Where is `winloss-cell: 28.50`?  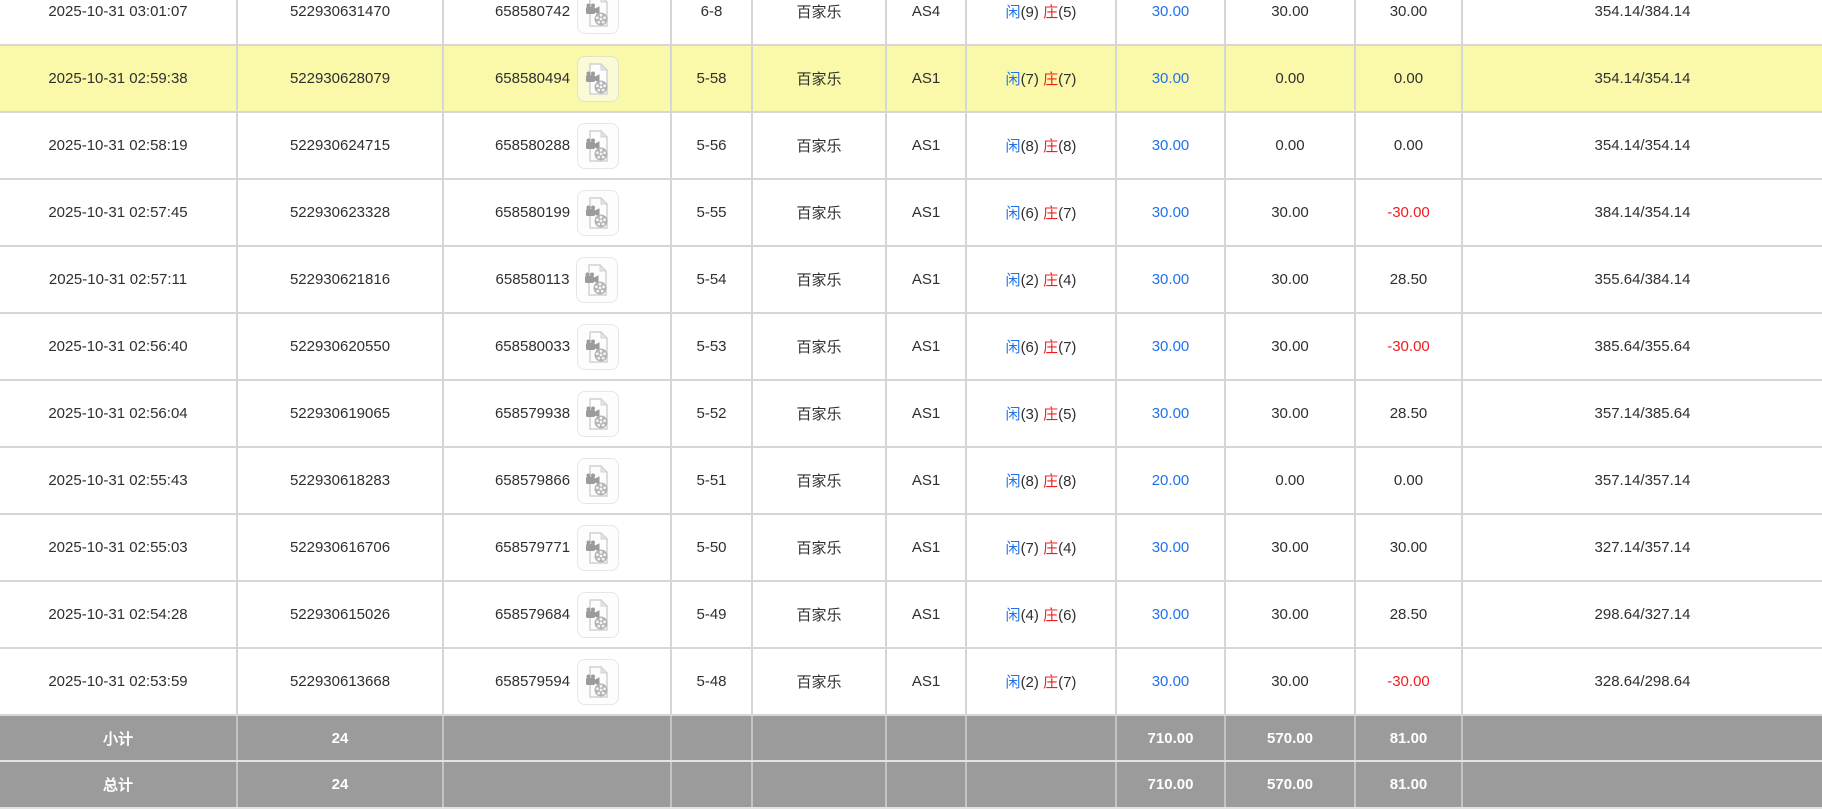
winloss-cell: 28.50 is located at coordinates (1409, 280).